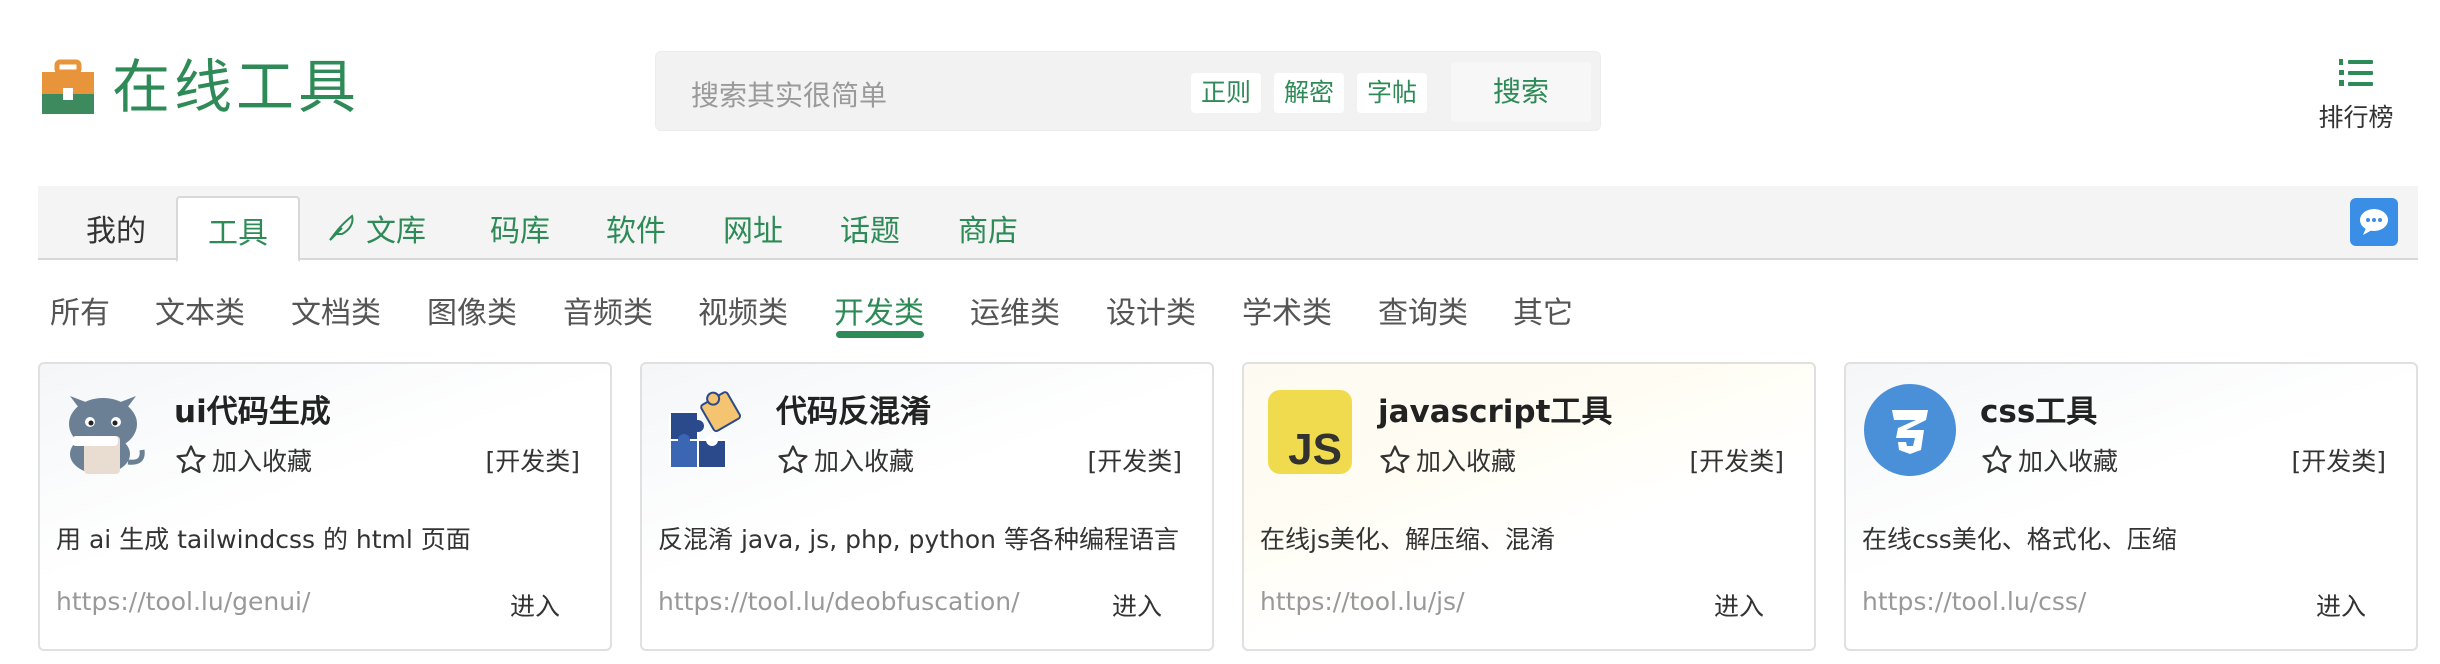  What do you see at coordinates (789, 94) in the screenshot?
I see `search-input: 搜索其实很简单` at bounding box center [789, 94].